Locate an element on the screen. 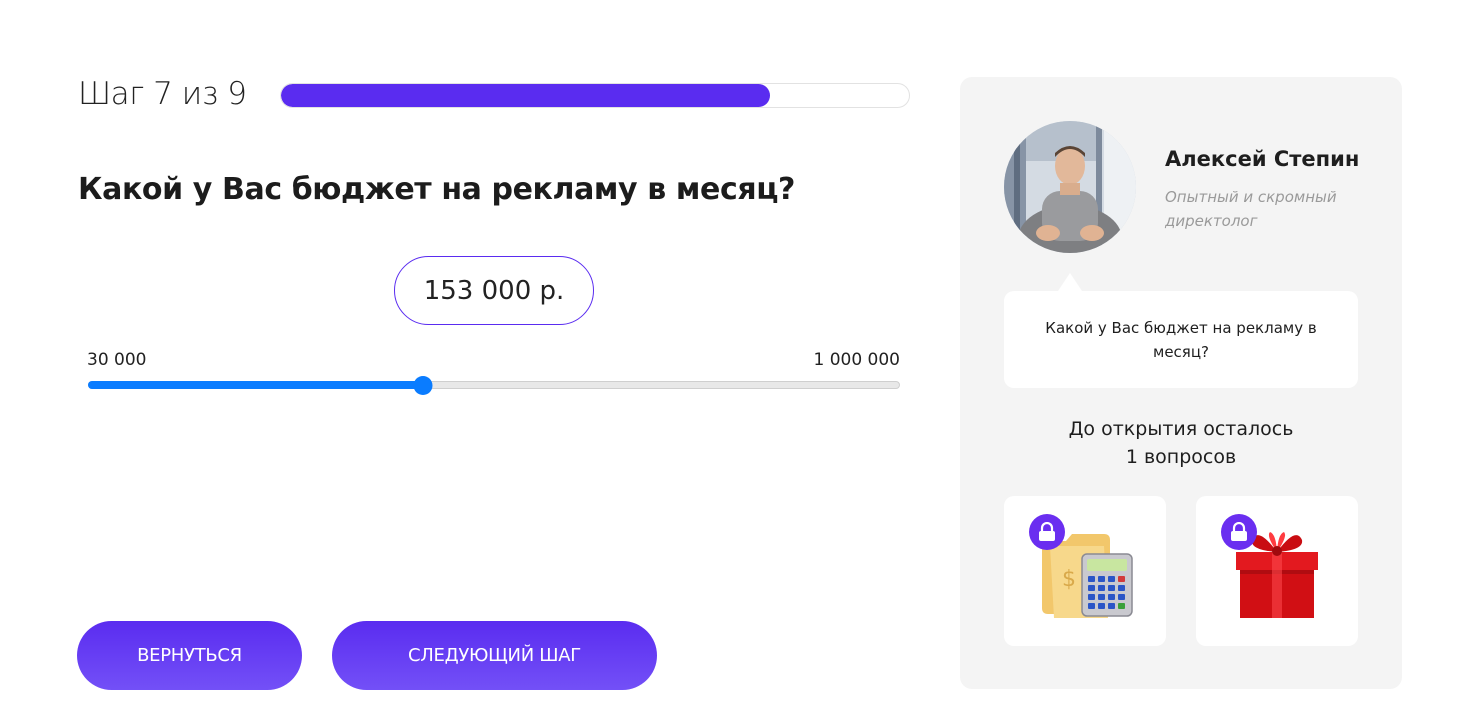 The height and width of the screenshot is (701, 1478). bonus-card-calculator: $ is located at coordinates (1085, 571).